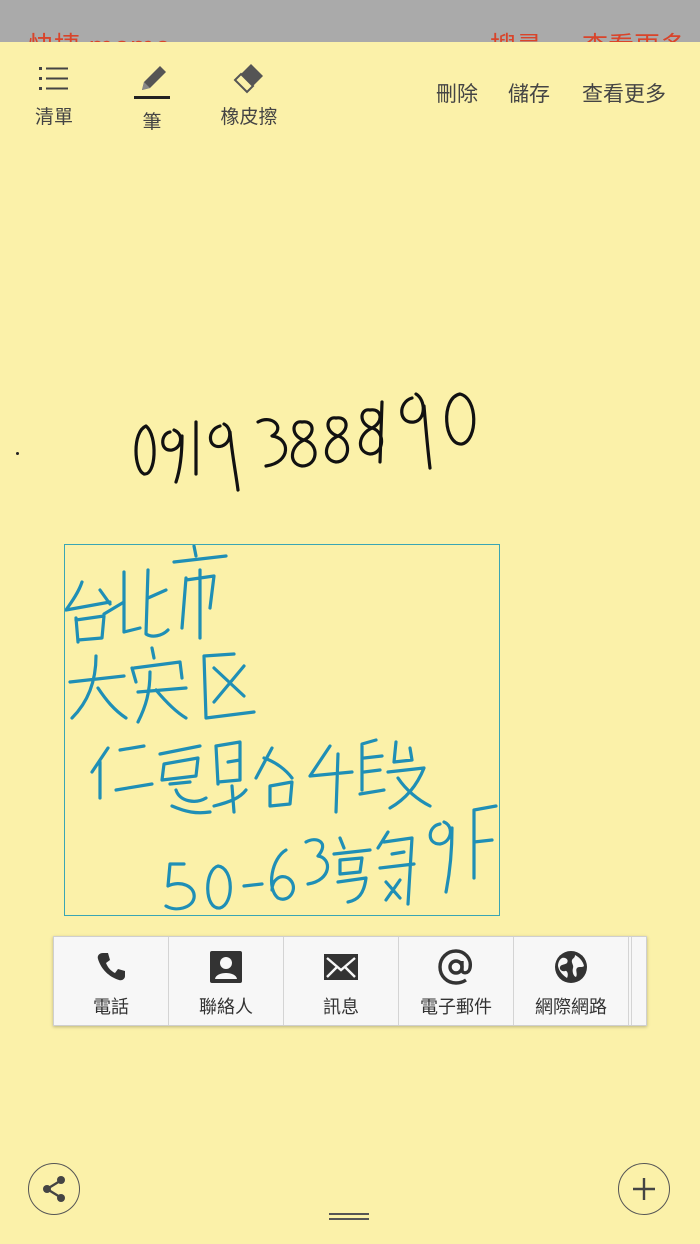  Describe the element at coordinates (571, 967) in the screenshot. I see `globe-icon` at that location.